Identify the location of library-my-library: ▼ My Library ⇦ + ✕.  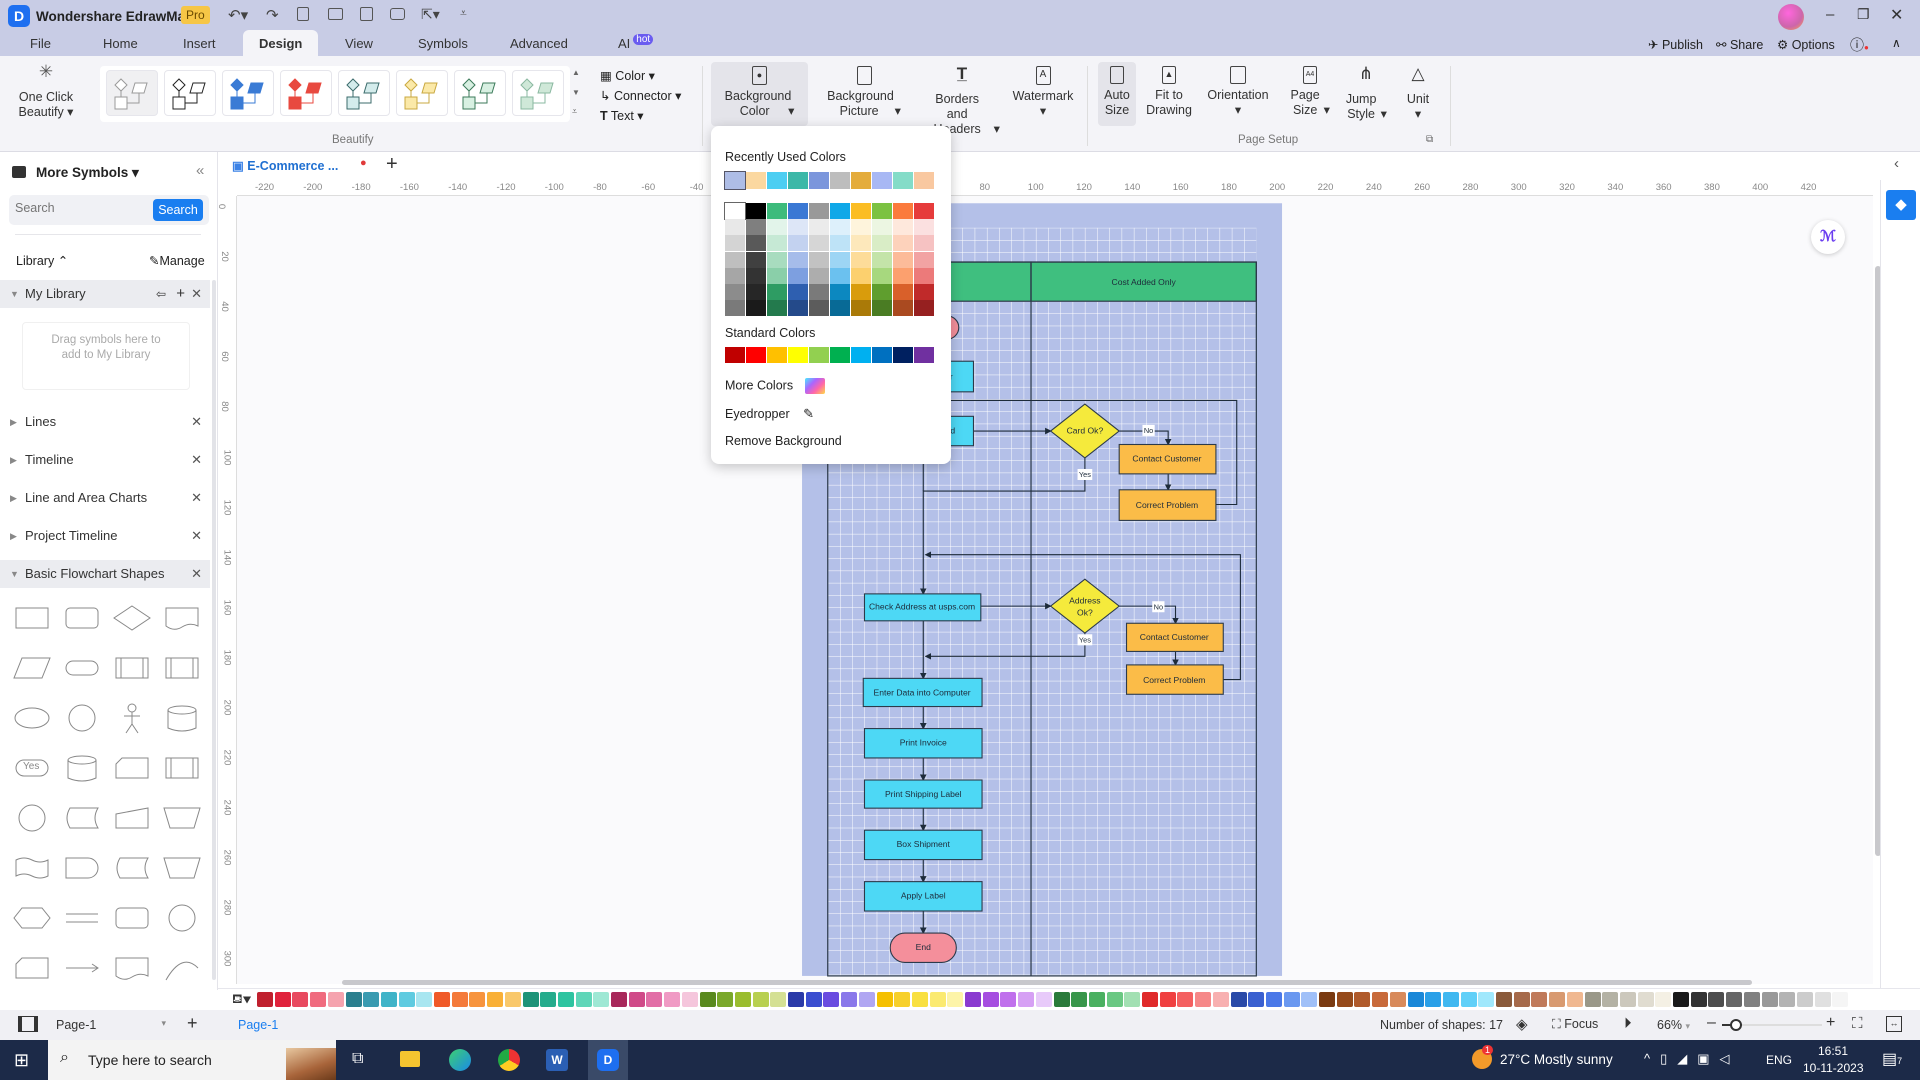
(105, 294).